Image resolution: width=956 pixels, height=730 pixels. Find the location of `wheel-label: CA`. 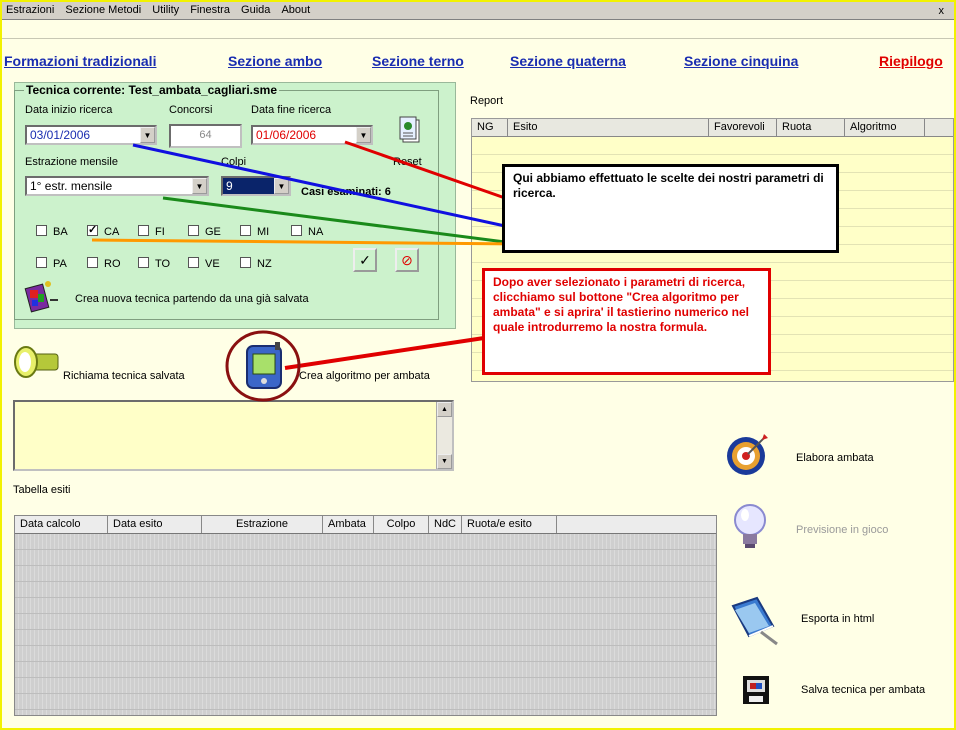

wheel-label: CA is located at coordinates (112, 232).